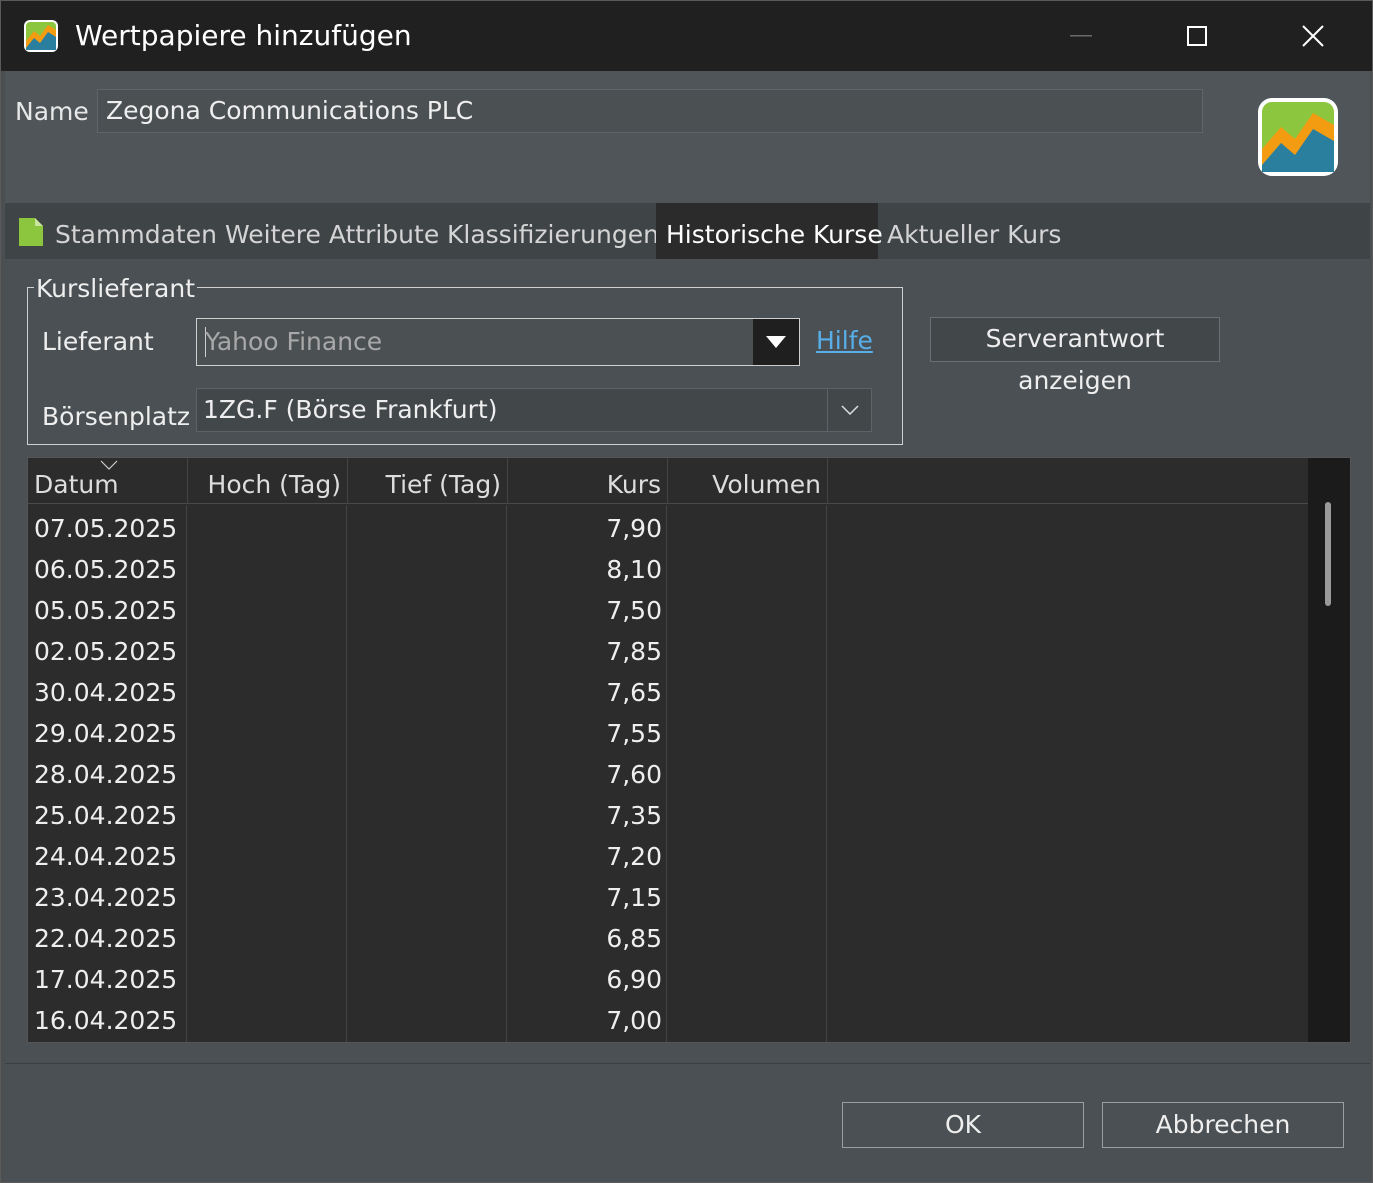 The width and height of the screenshot is (1373, 1183). Describe the element at coordinates (106, 979) in the screenshot. I see `cell-datum: 17.04.2025` at that location.